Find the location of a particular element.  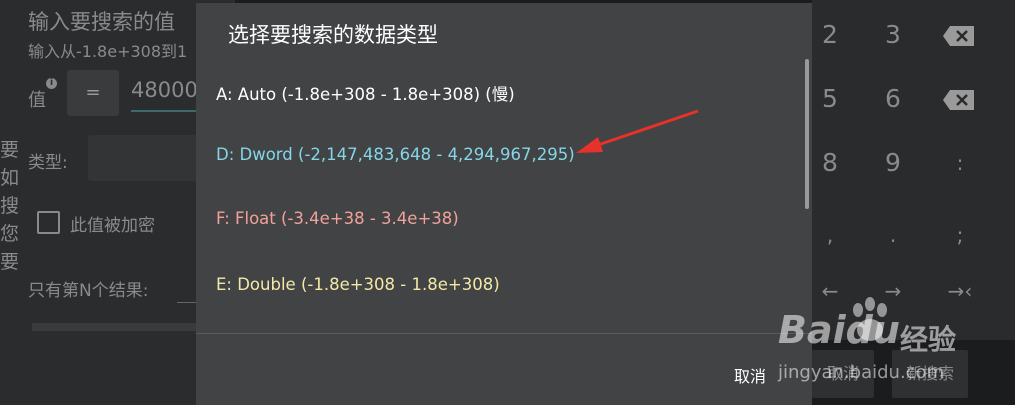

key-9: 9 is located at coordinates (893, 163).